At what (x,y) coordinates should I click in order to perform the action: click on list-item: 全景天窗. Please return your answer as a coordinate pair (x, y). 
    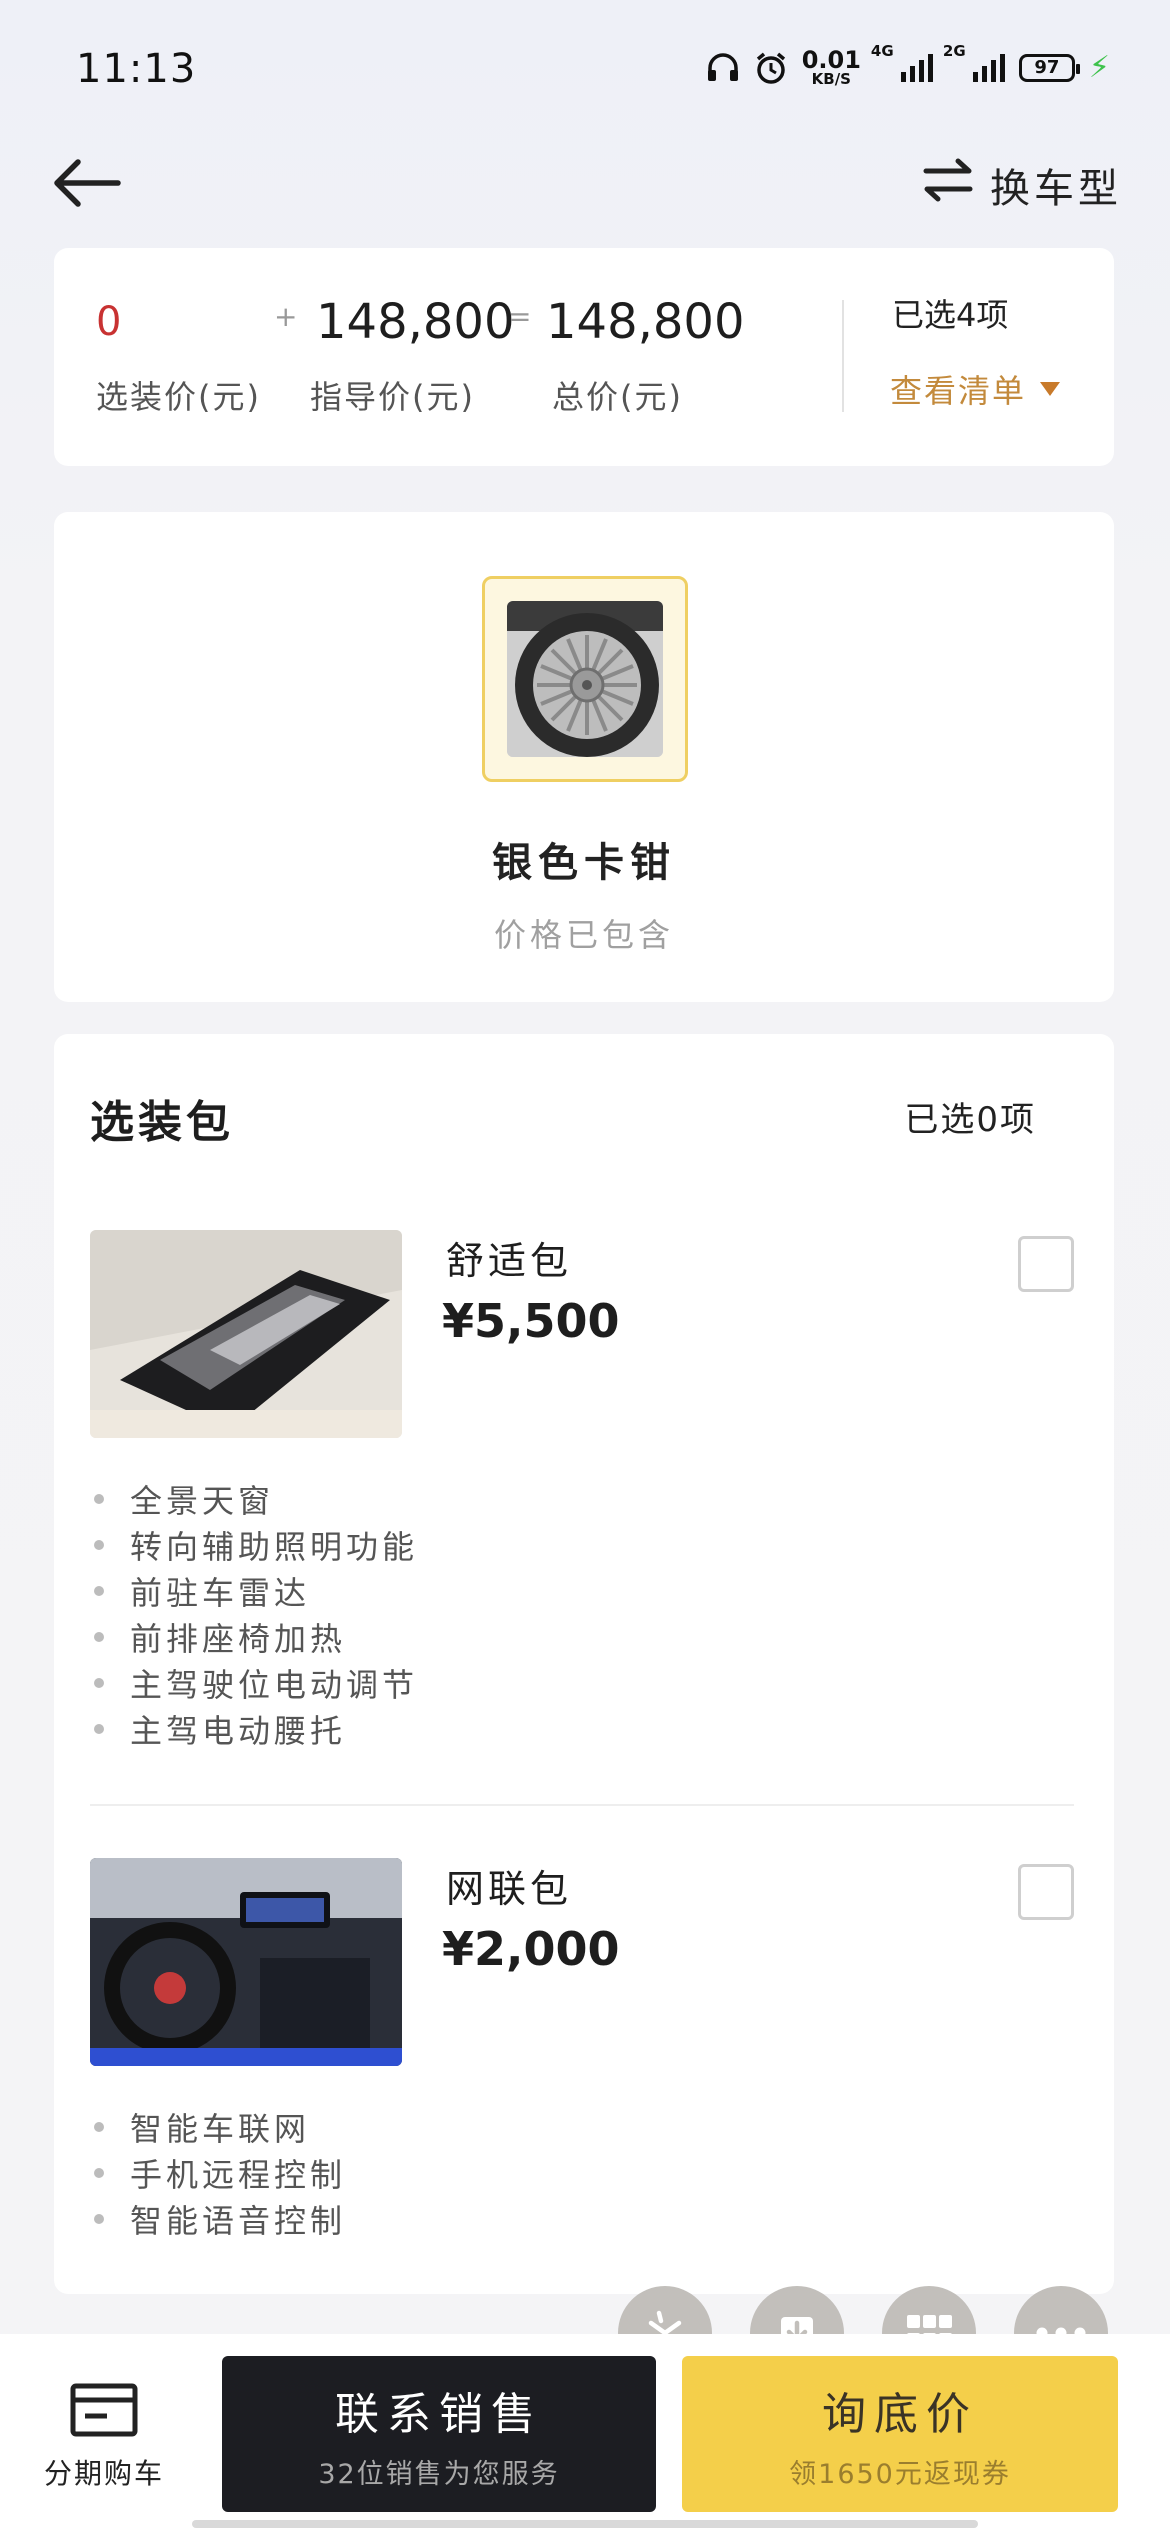
    Looking at the image, I should click on (254, 1499).